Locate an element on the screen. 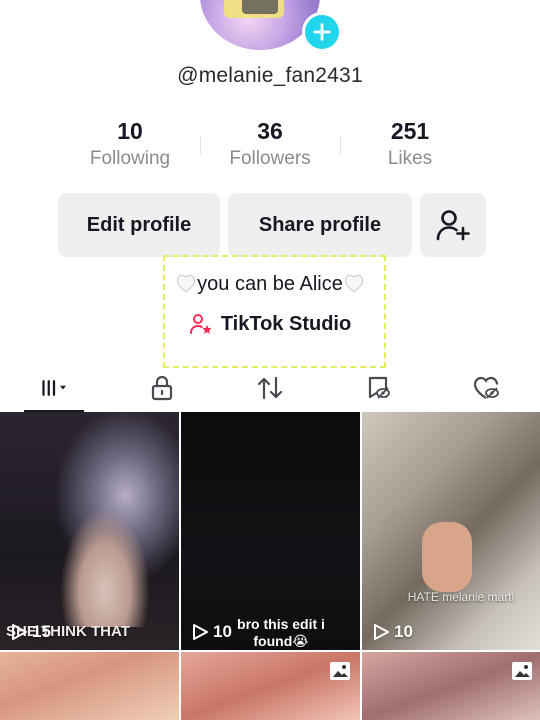 The width and height of the screenshot is (540, 720). video-caption: bro this edit i found😭 is located at coordinates (281, 632).